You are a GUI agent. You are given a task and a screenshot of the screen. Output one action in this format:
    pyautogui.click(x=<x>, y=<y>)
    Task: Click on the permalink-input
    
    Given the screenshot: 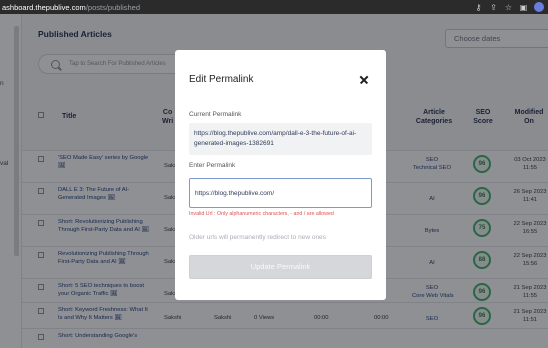 What is the action you would take?
    pyautogui.click(x=280, y=193)
    